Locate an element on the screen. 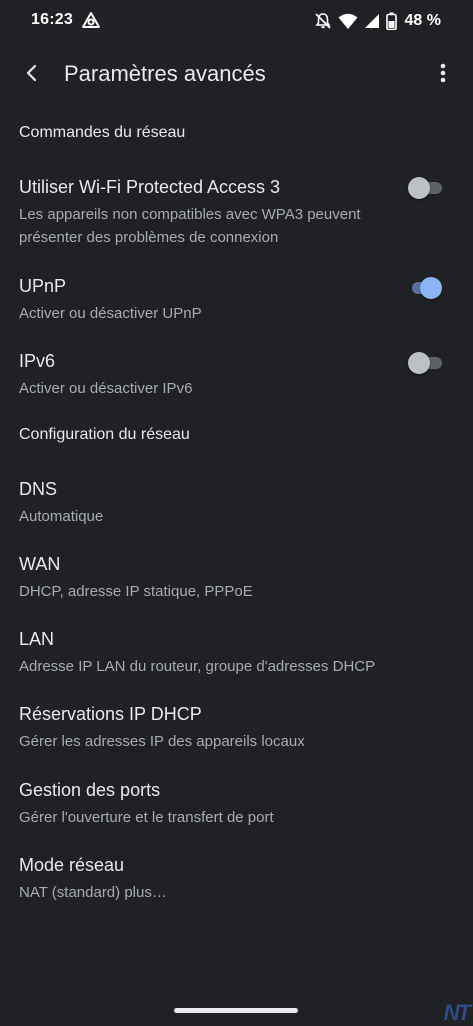 This screenshot has height=1026, width=473. arrow-back-icon is located at coordinates (32, 75).